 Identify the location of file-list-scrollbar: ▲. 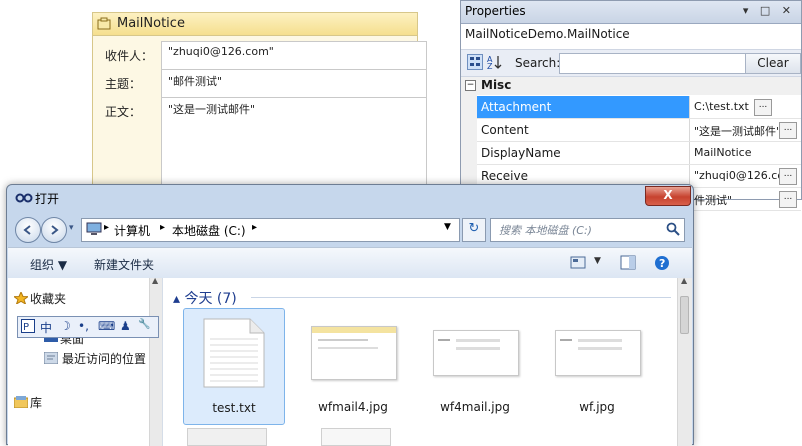
(684, 361).